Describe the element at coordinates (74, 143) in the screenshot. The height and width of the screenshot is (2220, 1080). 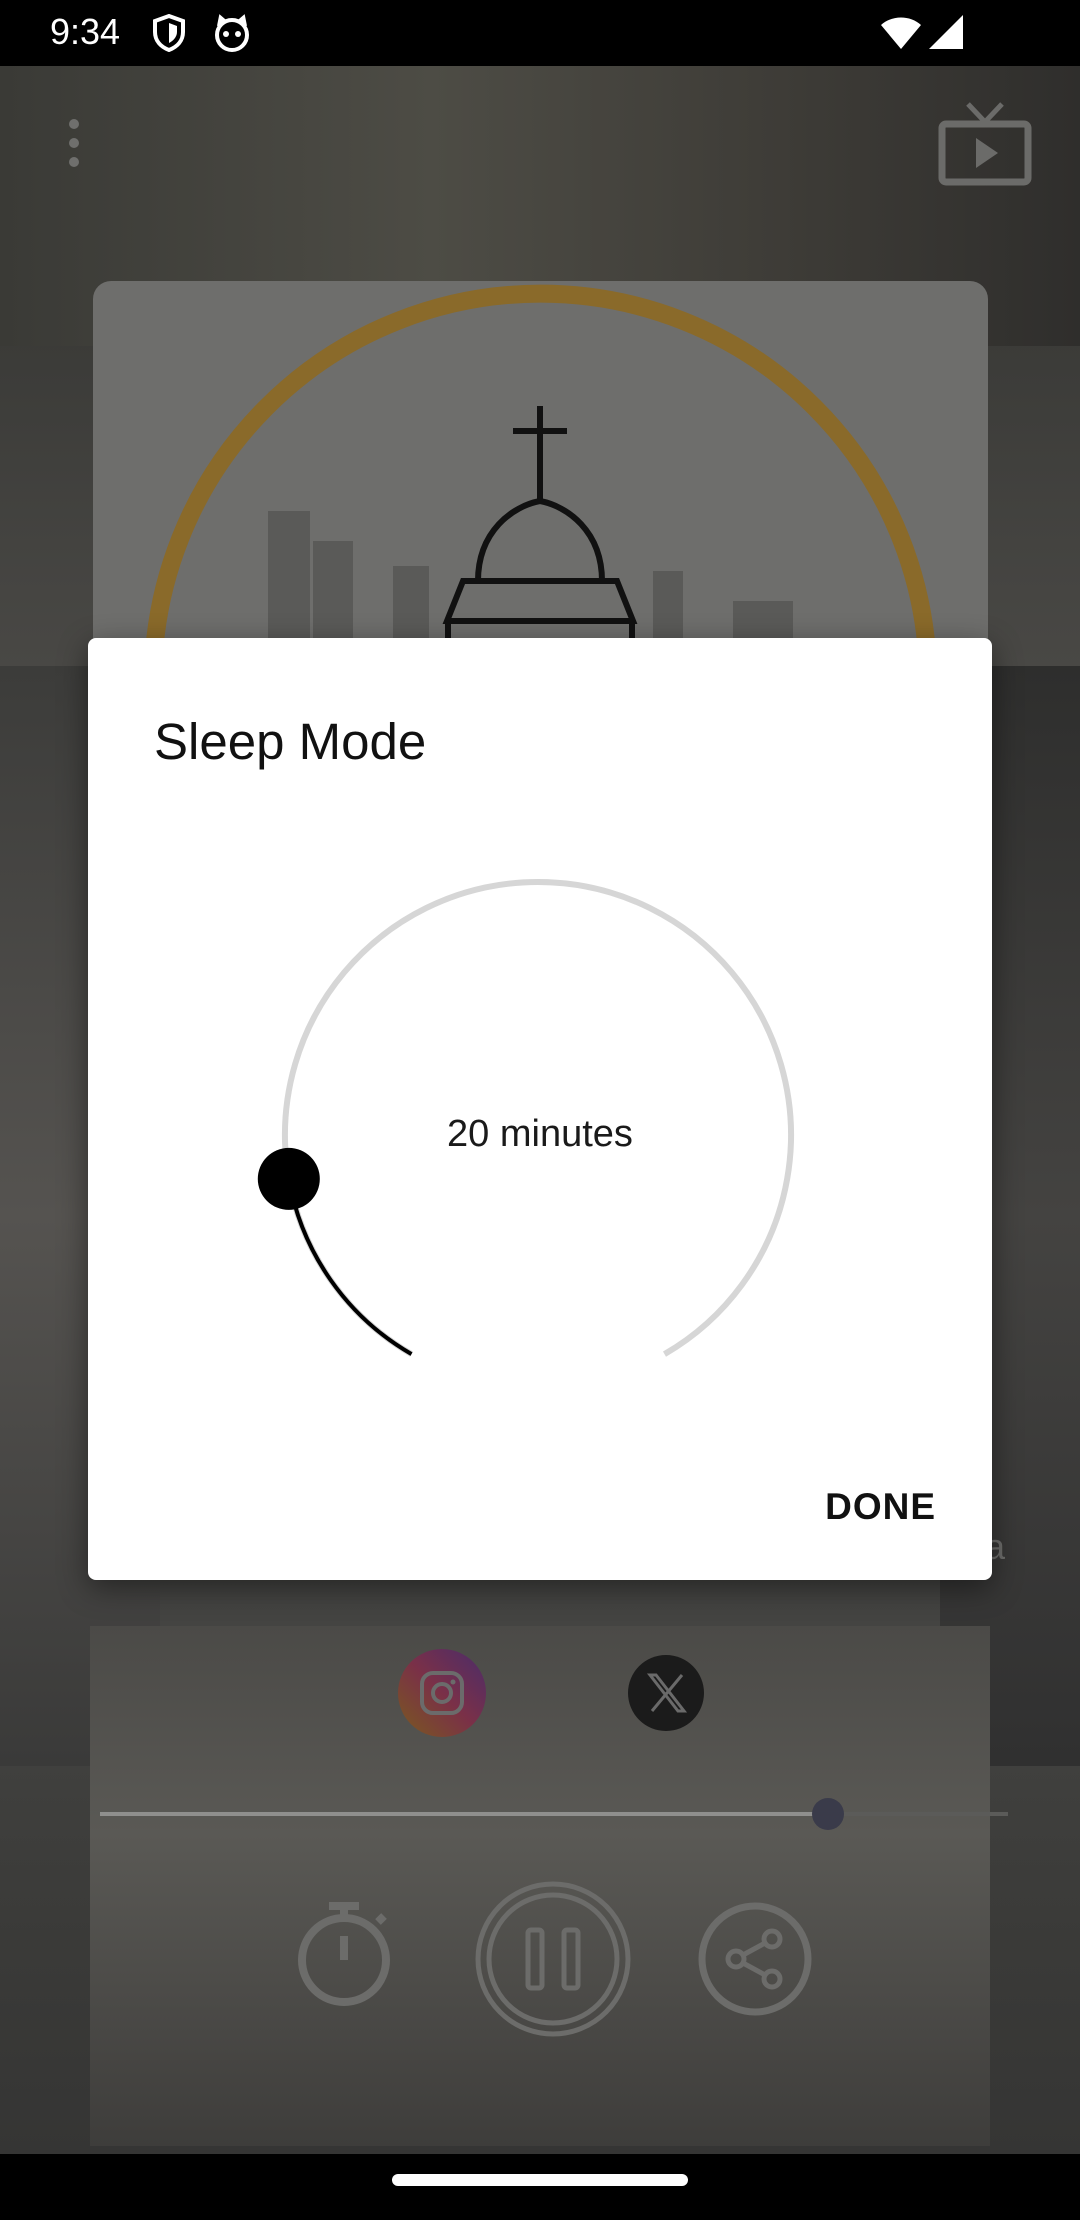
I see `vertical-dots-icon` at that location.